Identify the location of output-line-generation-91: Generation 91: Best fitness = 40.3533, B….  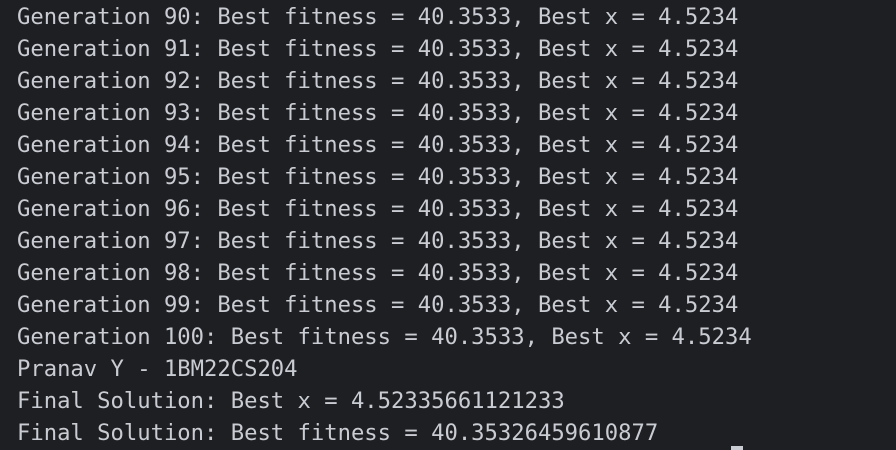
(378, 49).